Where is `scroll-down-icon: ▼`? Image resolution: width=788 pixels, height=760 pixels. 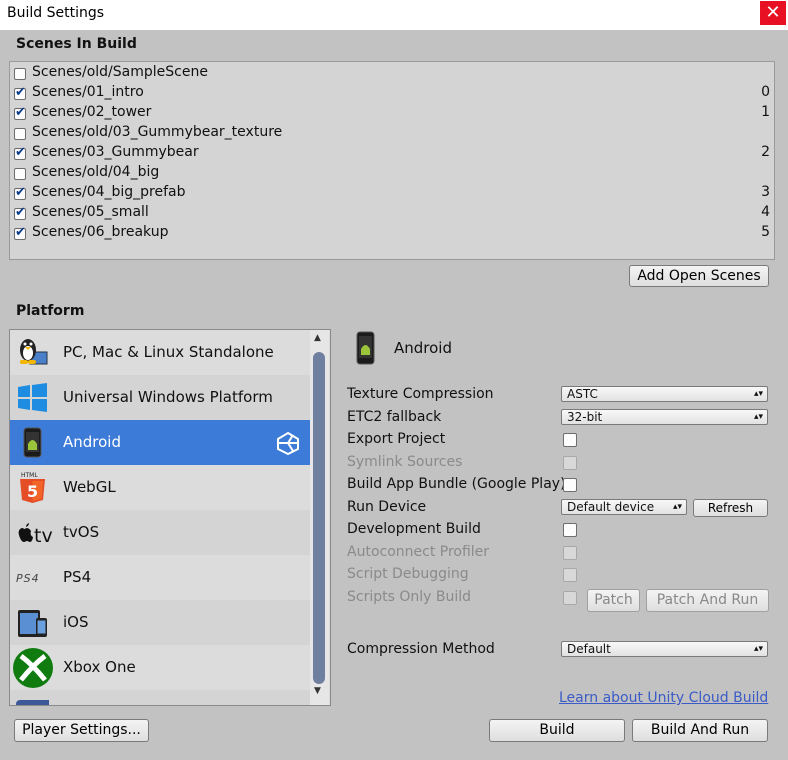 scroll-down-icon: ▼ is located at coordinates (317, 691).